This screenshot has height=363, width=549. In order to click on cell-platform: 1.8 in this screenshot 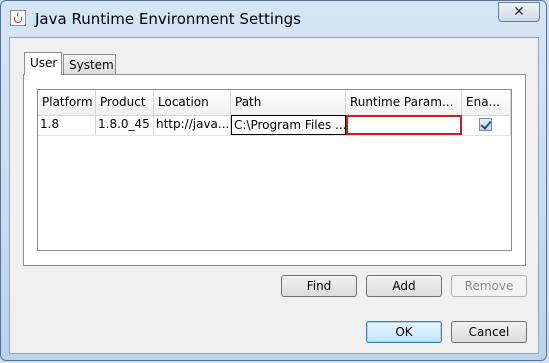, I will do `click(67, 125)`.